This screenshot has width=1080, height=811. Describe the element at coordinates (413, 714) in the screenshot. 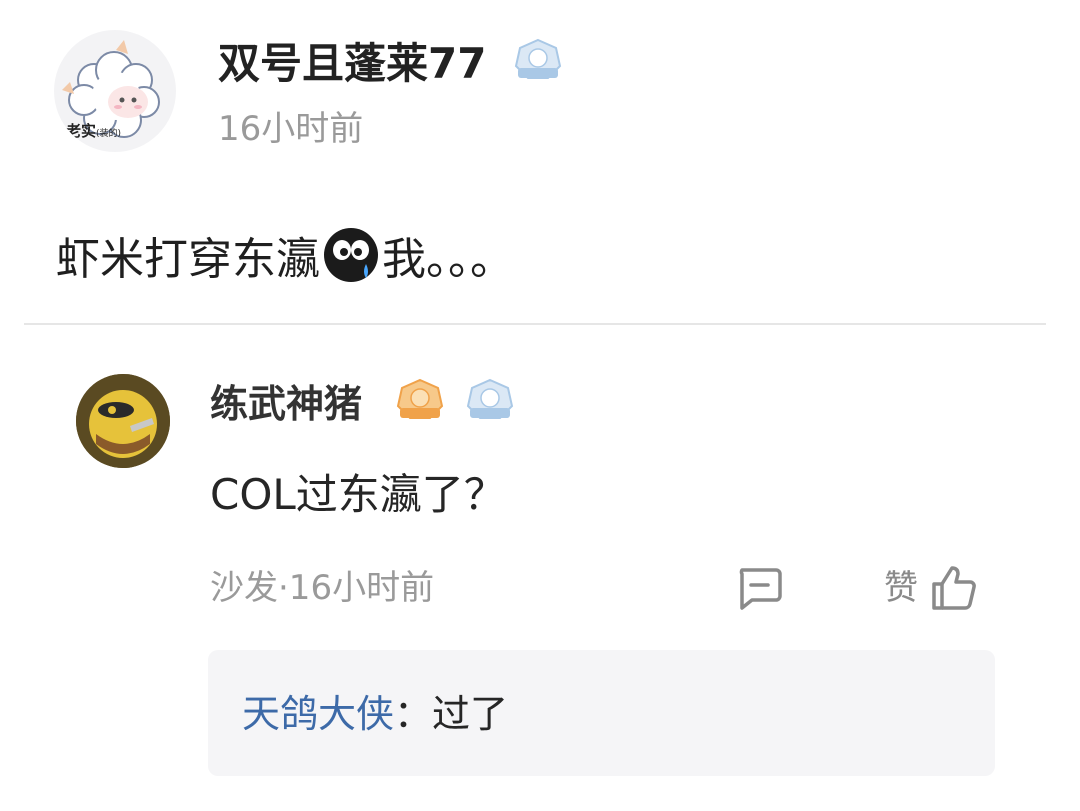

I see `sub-reply-colon: ：` at that location.